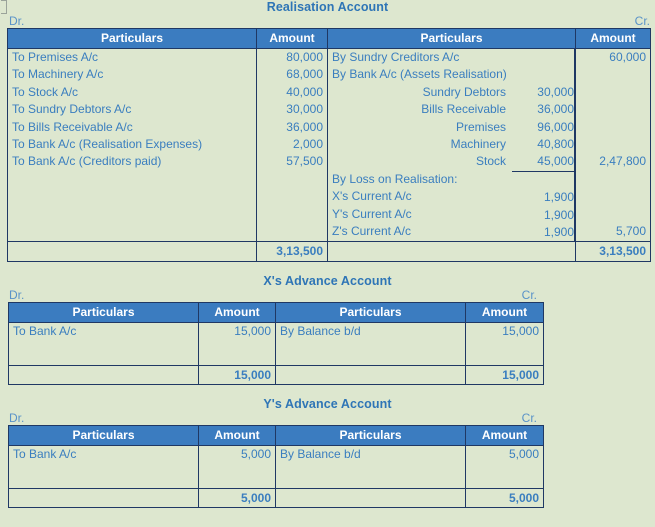  I want to click on credit-amount: 15,000, so click(504, 331).